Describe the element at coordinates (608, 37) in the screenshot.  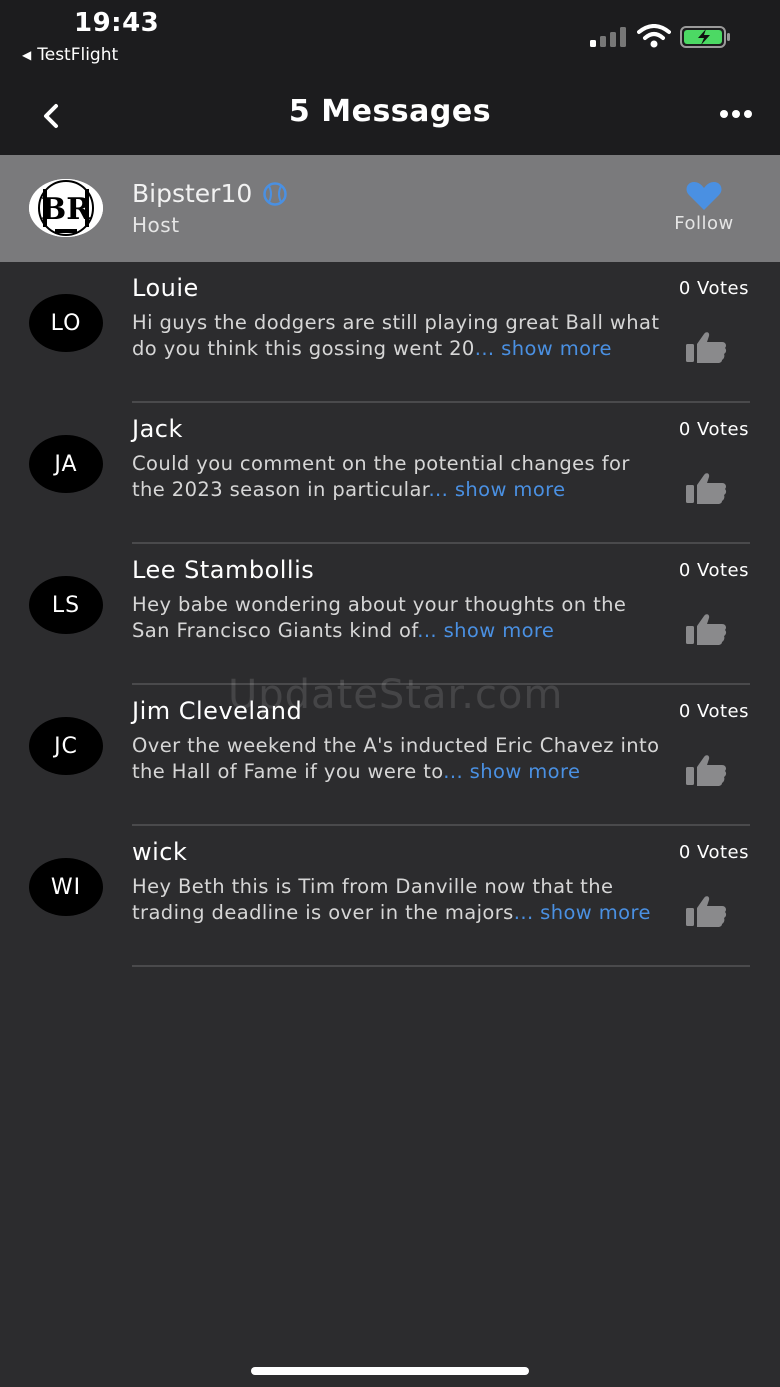
I see `cellular-signal-icon` at that location.